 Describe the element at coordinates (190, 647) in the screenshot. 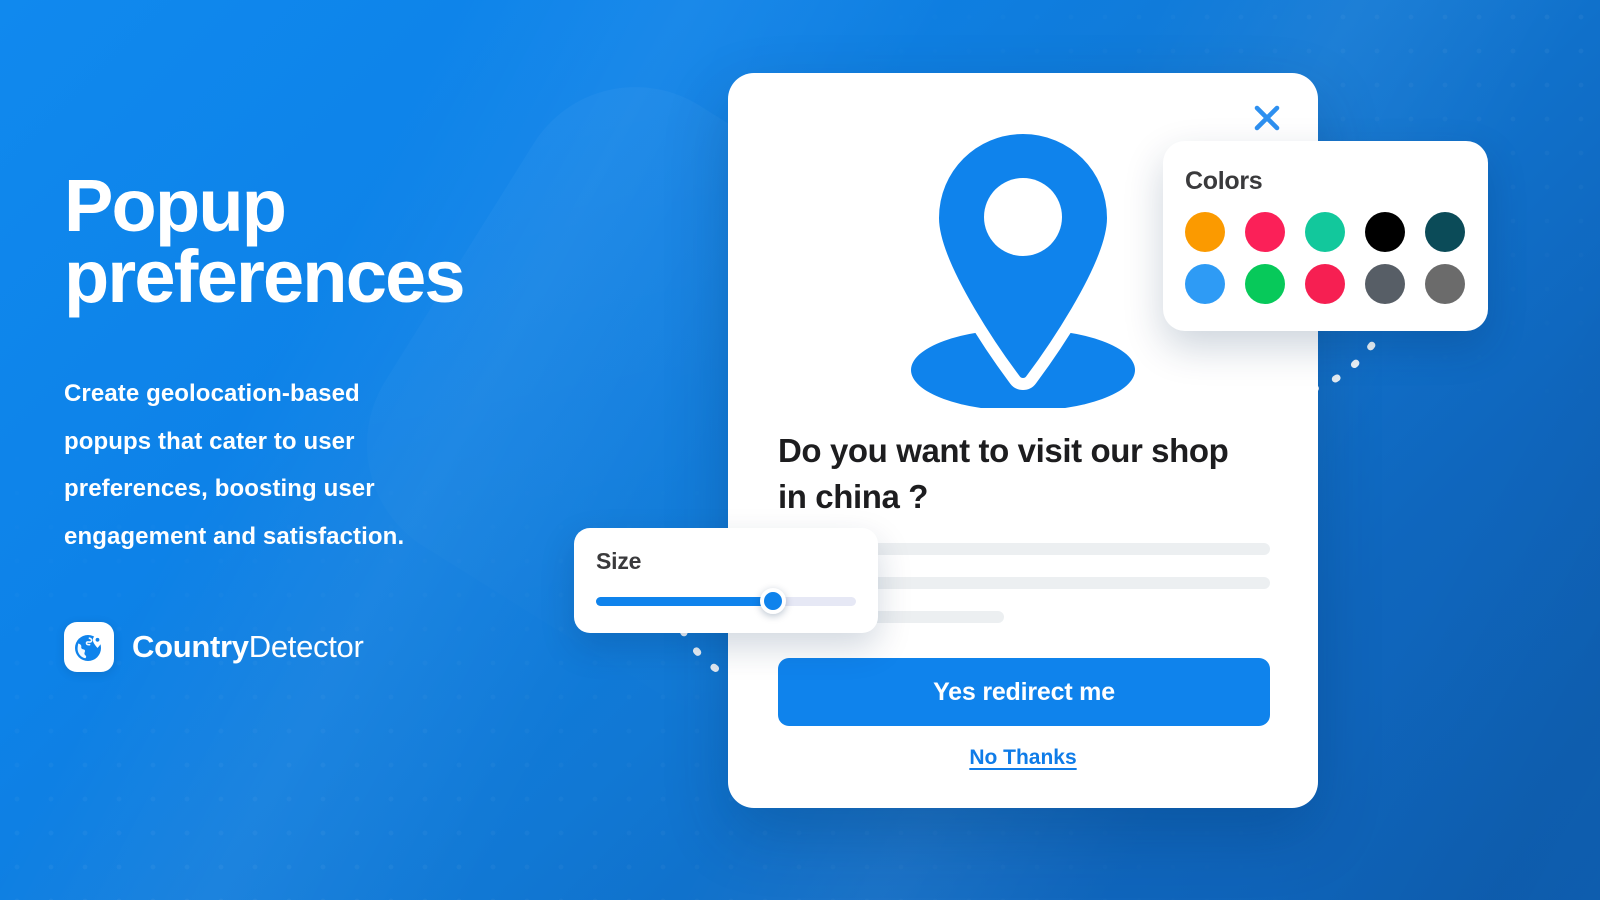

I see `brand-name-bold: Country` at that location.